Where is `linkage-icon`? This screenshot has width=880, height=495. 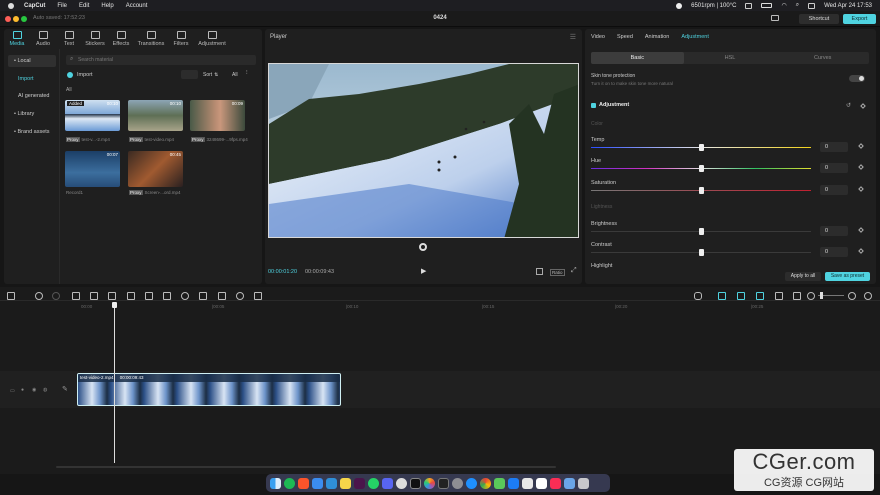
linkage-icon is located at coordinates (760, 296).